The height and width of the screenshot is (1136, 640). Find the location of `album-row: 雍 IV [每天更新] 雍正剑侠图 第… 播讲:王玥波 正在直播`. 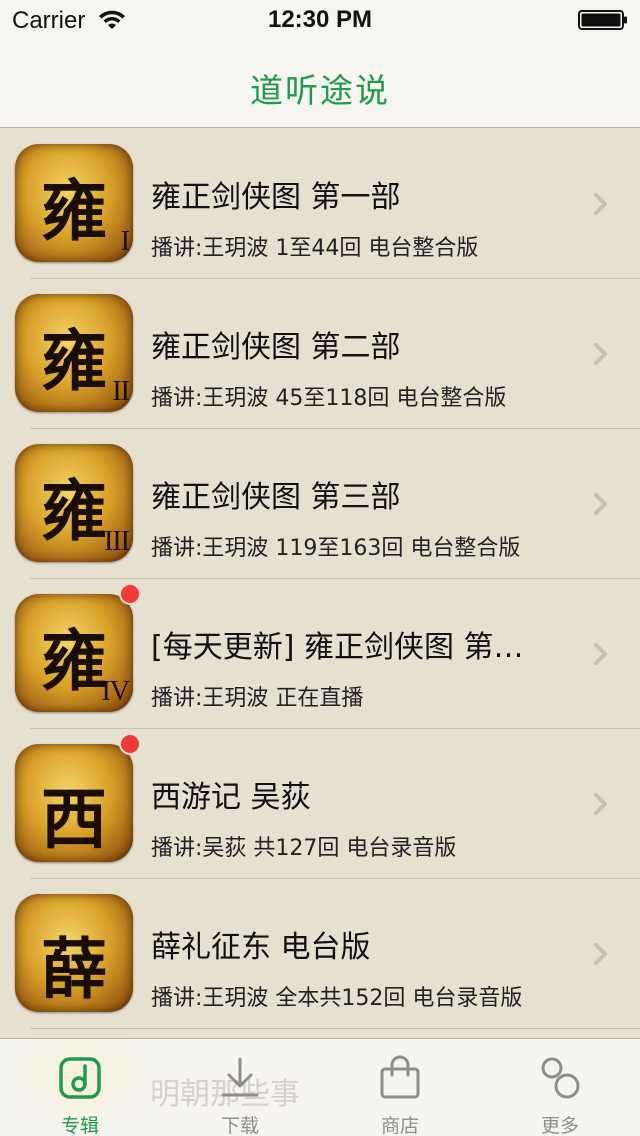

album-row: 雍 IV [每天更新] 雍正剑侠图 第… 播讲:王玥波 正在直播 is located at coordinates (320, 654).